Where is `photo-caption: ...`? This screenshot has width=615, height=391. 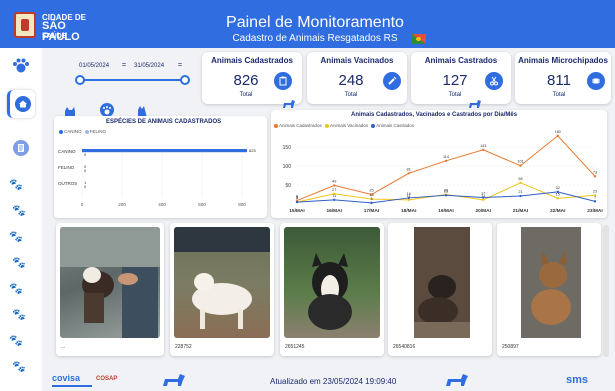 photo-caption: ... is located at coordinates (63, 347).